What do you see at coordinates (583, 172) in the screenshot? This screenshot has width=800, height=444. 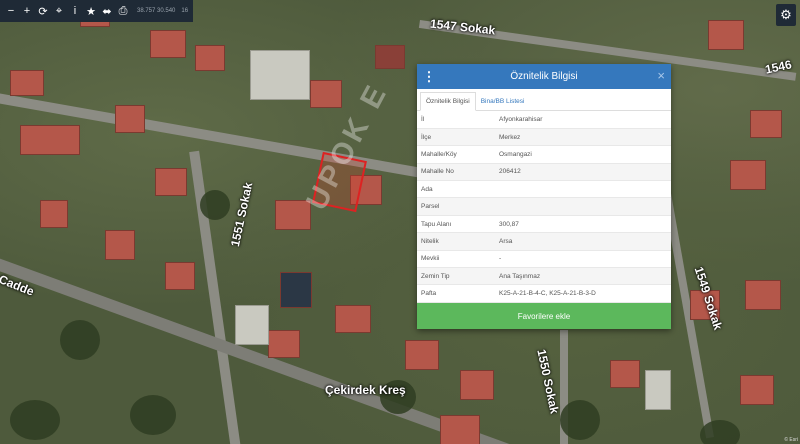 I see `attribute-value: 206412` at bounding box center [583, 172].